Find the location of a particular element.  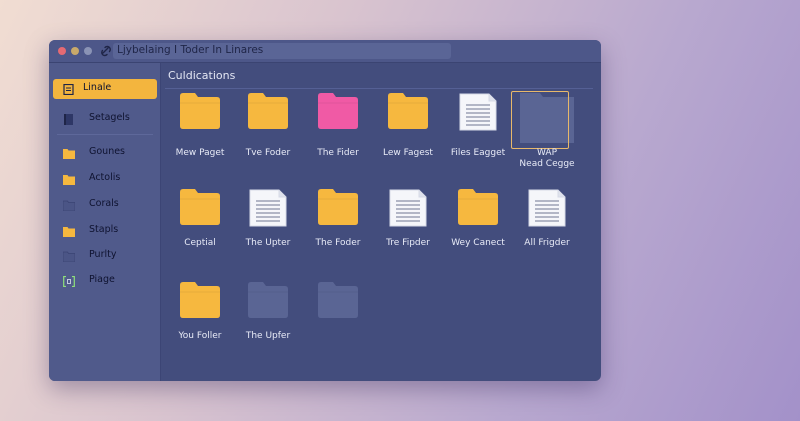

grid-item-tve-foder: Tve Foder is located at coordinates (268, 138).